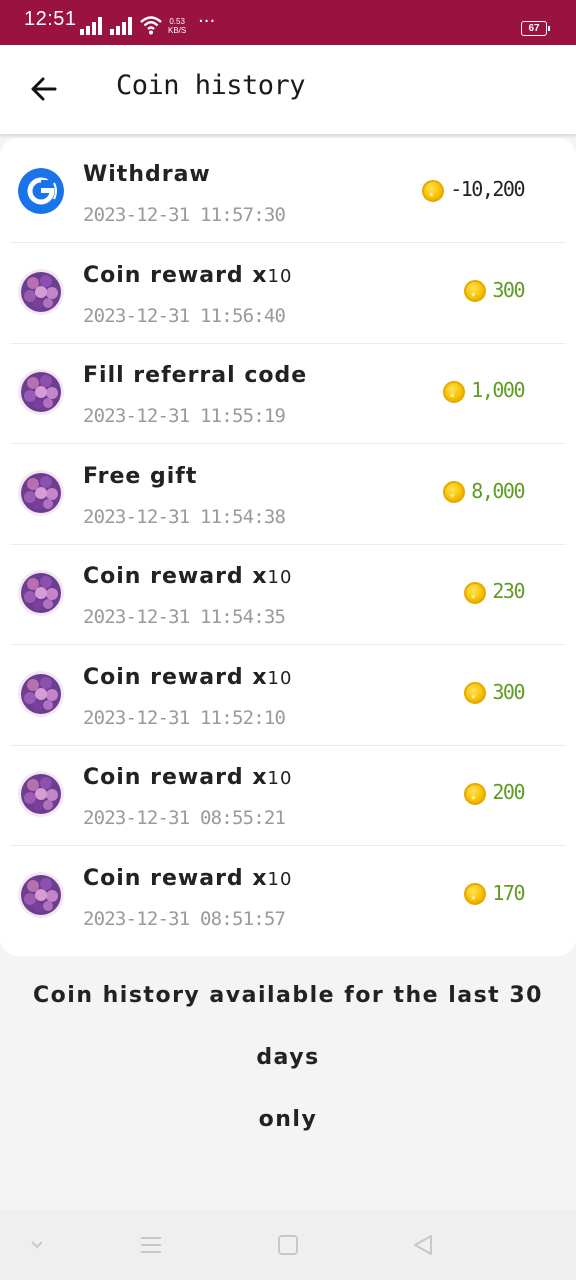  I want to click on network-speed: 0.53 KB/S, so click(177, 26).